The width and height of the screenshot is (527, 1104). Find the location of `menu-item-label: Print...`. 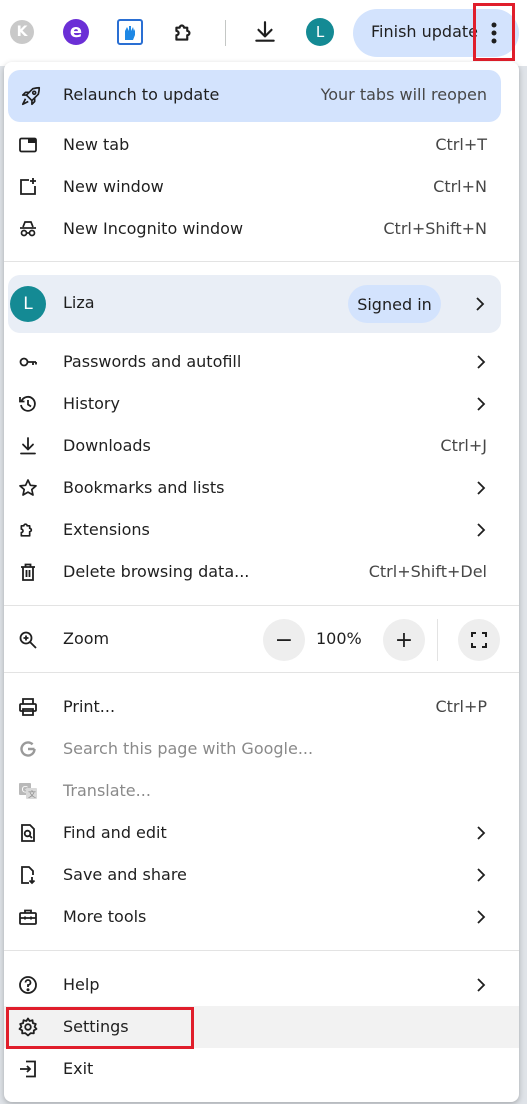

menu-item-label: Print... is located at coordinates (89, 706).